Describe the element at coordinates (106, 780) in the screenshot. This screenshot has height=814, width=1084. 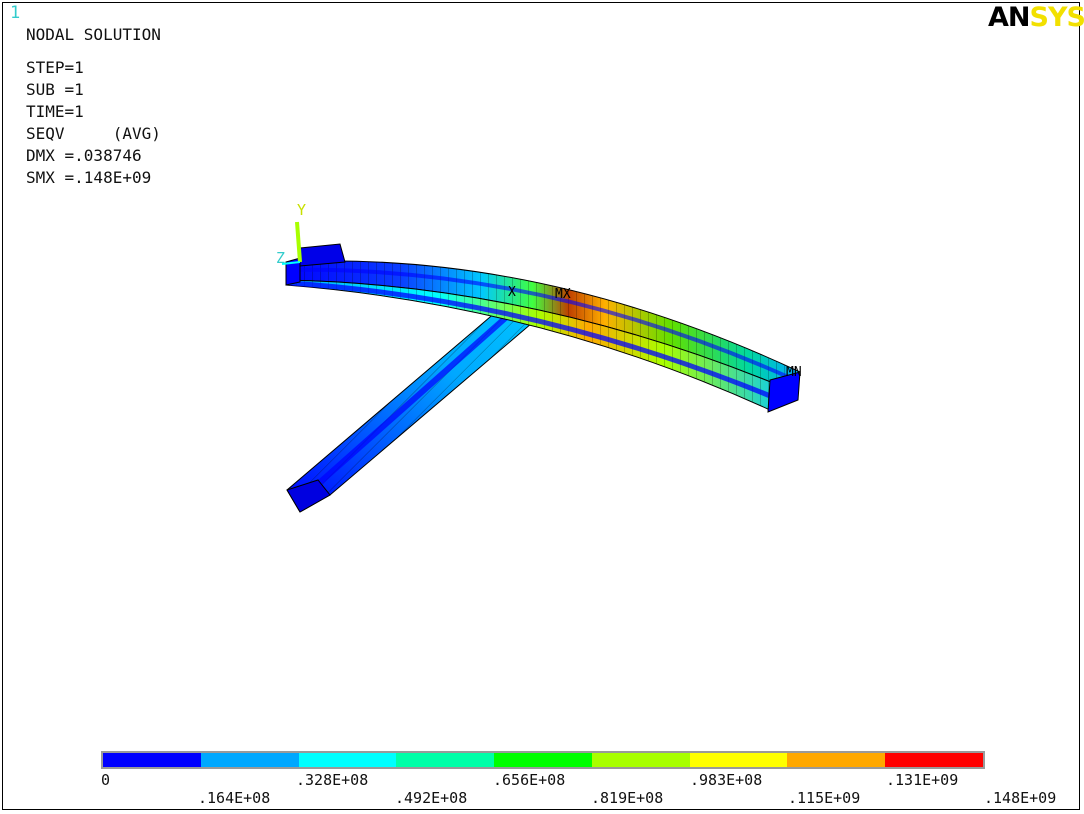
I see `legend-label-0: 0` at that location.